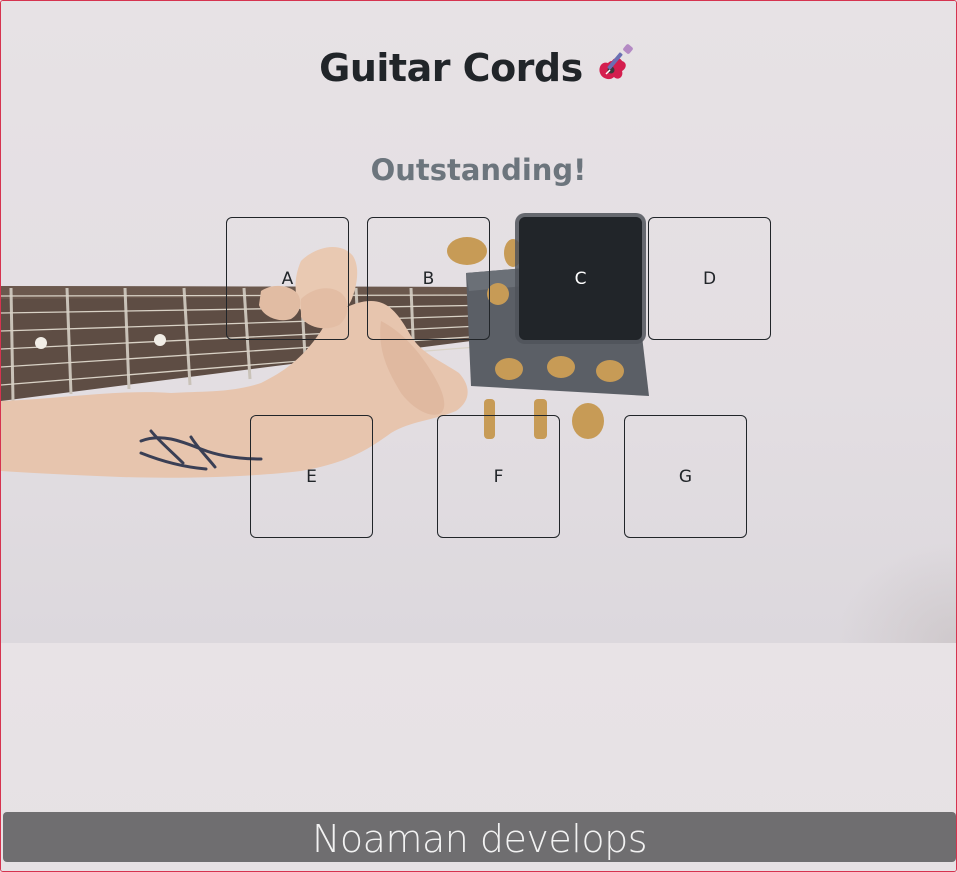 Image resolution: width=957 pixels, height=872 pixels. What do you see at coordinates (709, 278) in the screenshot?
I see `chord-button-d: D` at bounding box center [709, 278].